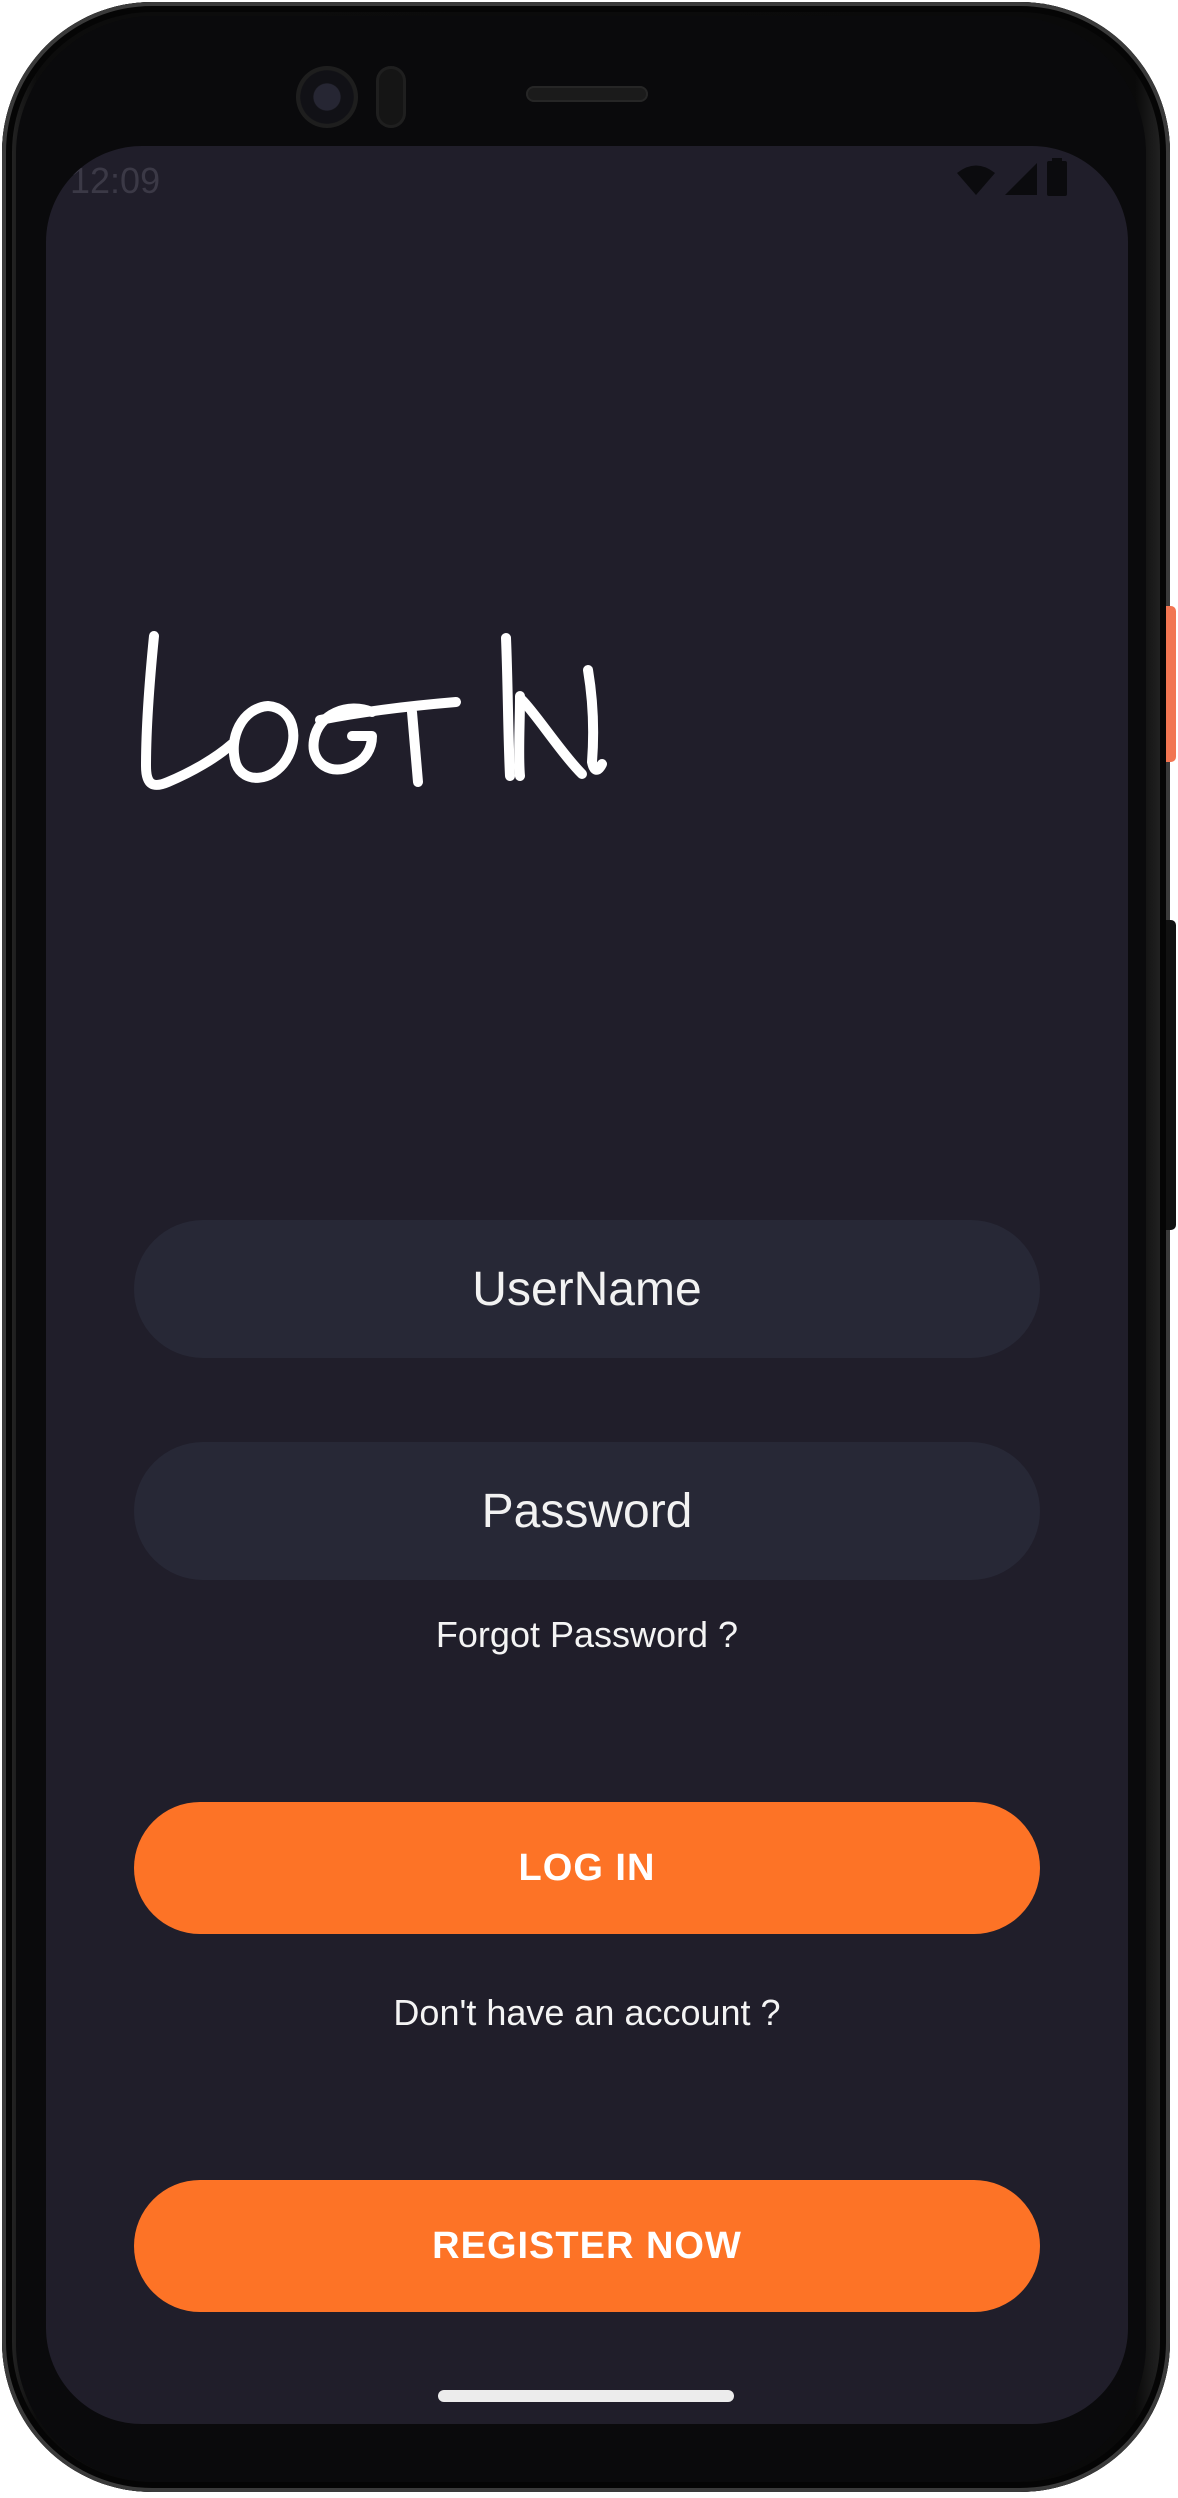 The image size is (1178, 2498). What do you see at coordinates (587, 1289) in the screenshot?
I see `username-input` at bounding box center [587, 1289].